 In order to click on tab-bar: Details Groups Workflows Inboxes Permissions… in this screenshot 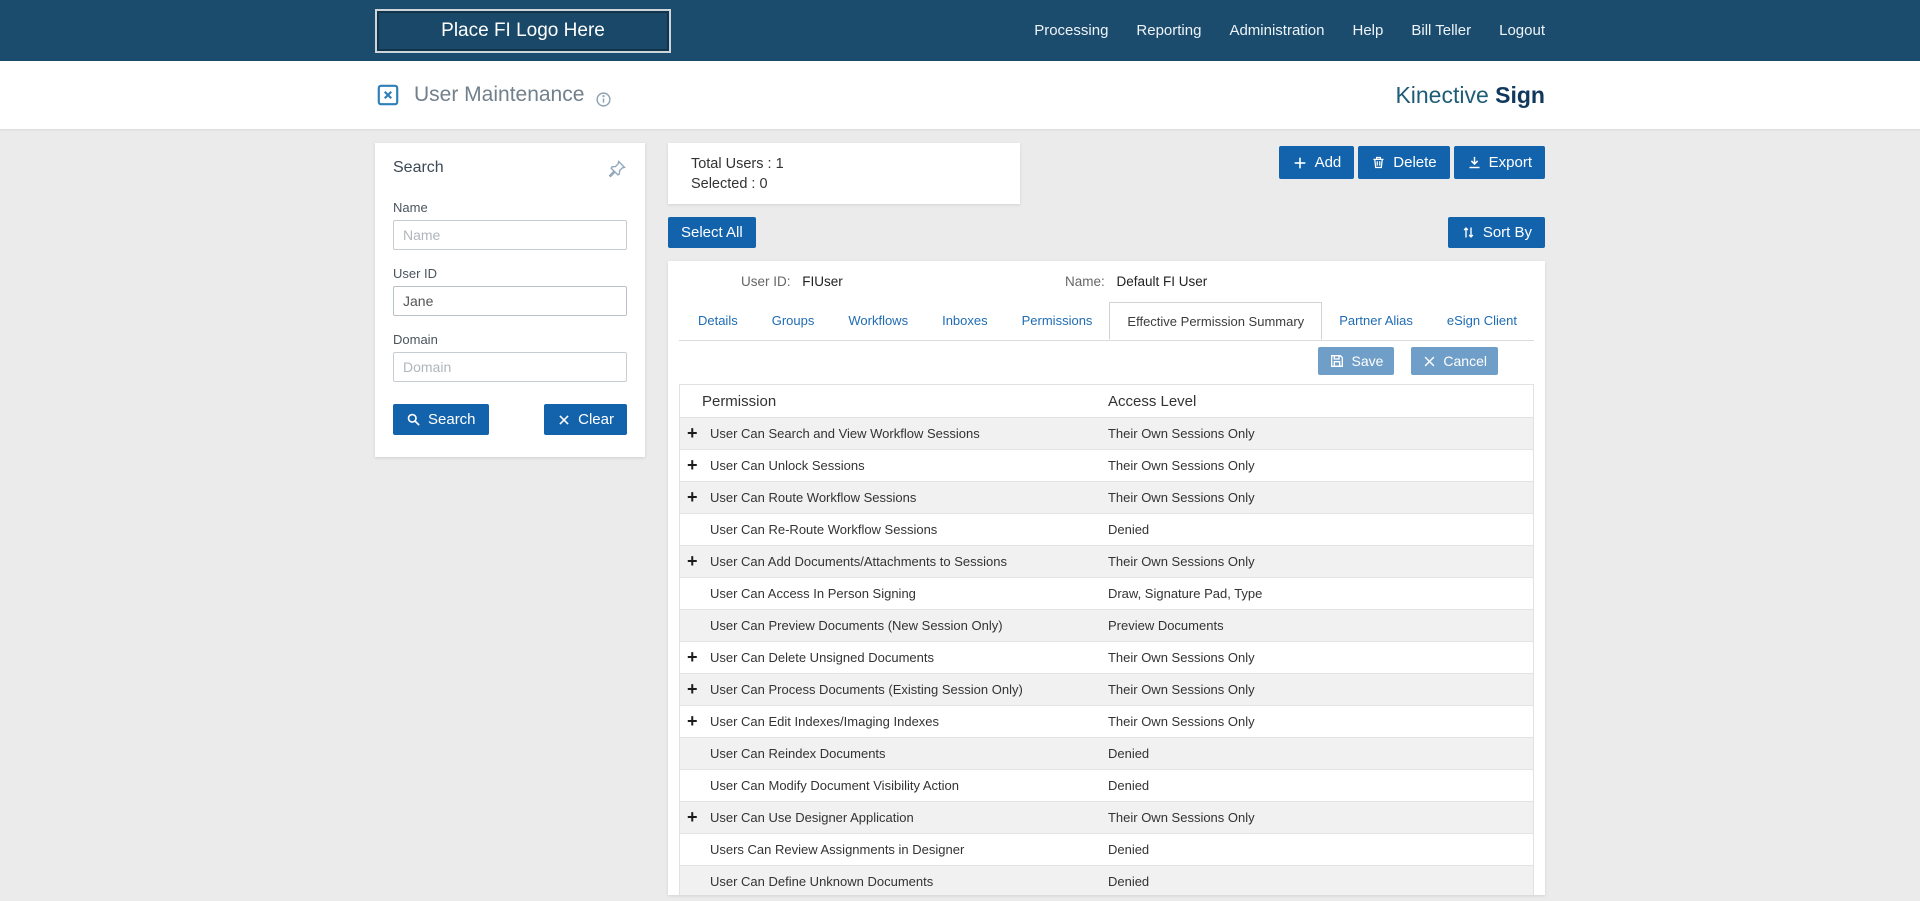, I will do `click(1106, 321)`.